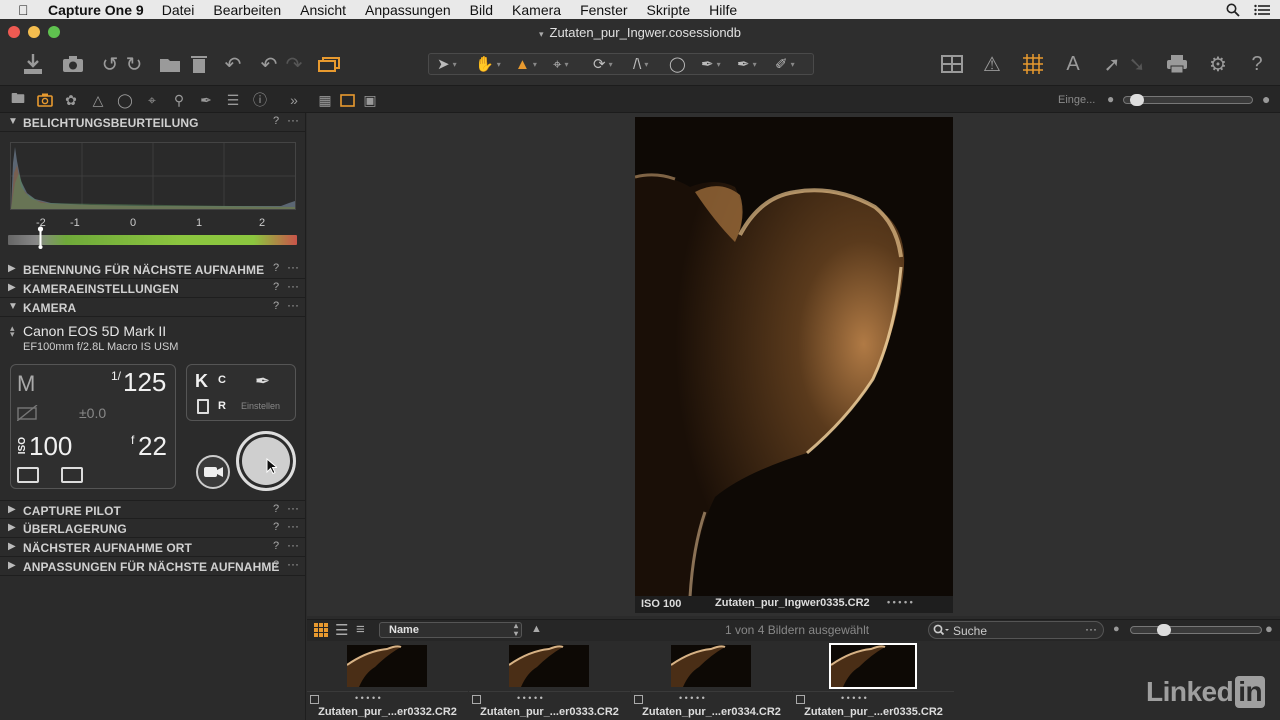 This screenshot has width=1280, height=720. What do you see at coordinates (153, 509) in the screenshot?
I see `section-capture-pilot-header: ▶ CAPTURE PILOT ? ···` at bounding box center [153, 509].